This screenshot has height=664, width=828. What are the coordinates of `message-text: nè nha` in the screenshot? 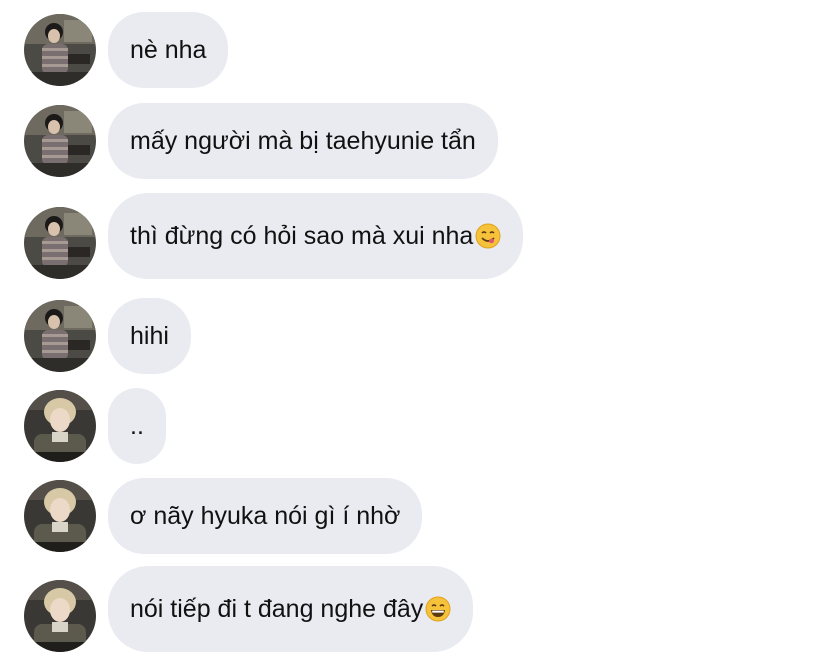 It's located at (168, 49).